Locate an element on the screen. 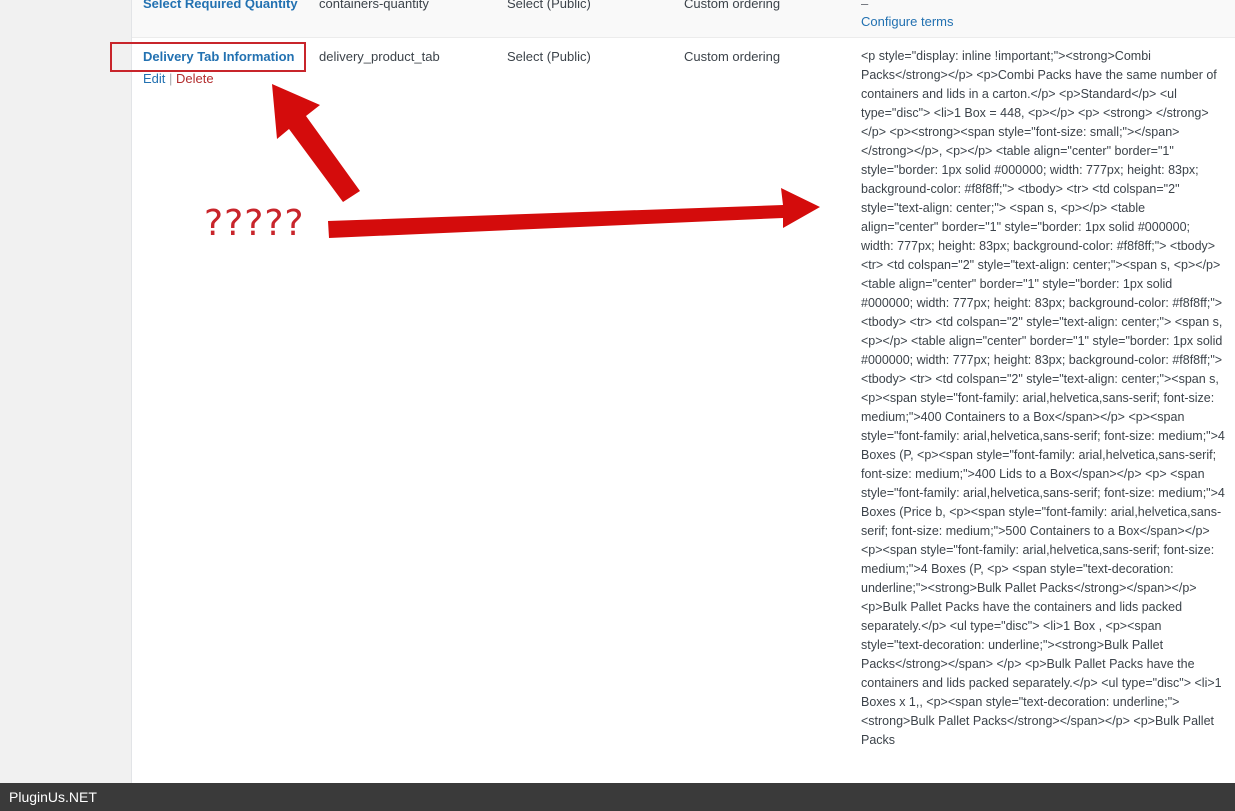 The image size is (1235, 811). edit-link: Edit is located at coordinates (154, 78).